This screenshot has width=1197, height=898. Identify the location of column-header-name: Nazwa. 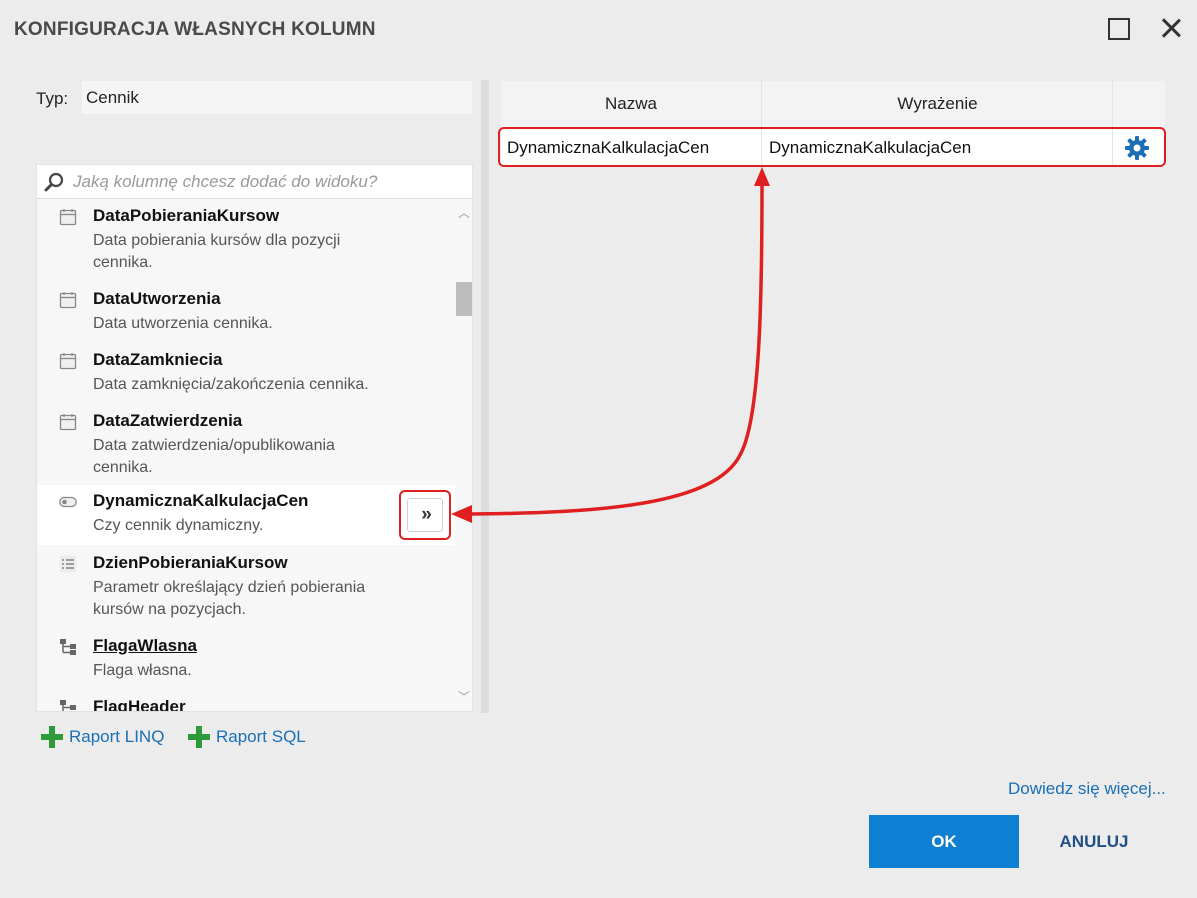
(631, 104).